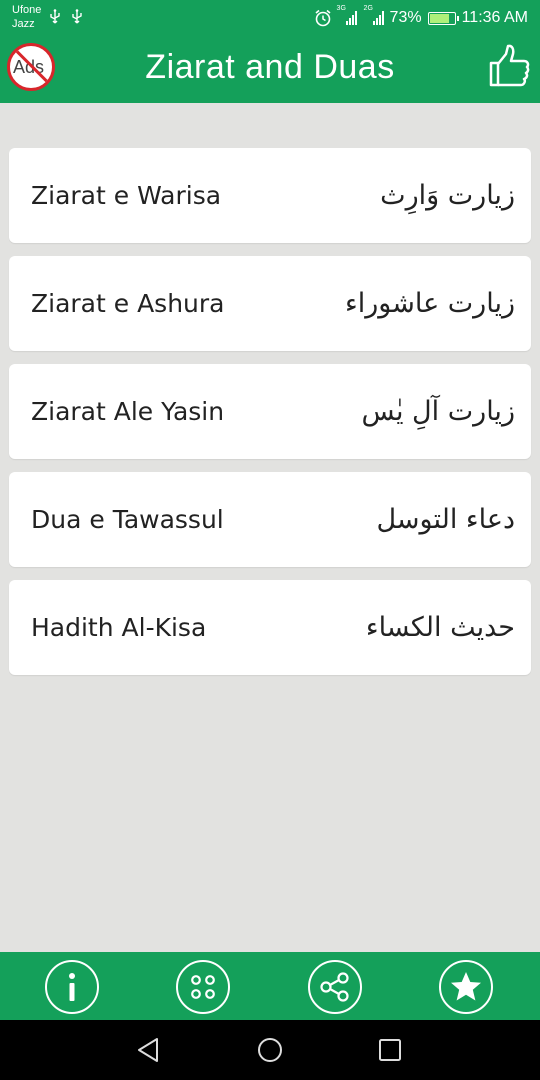  I want to click on status-icons: 3G 2G 73% 11:36 AM, so click(421, 17).